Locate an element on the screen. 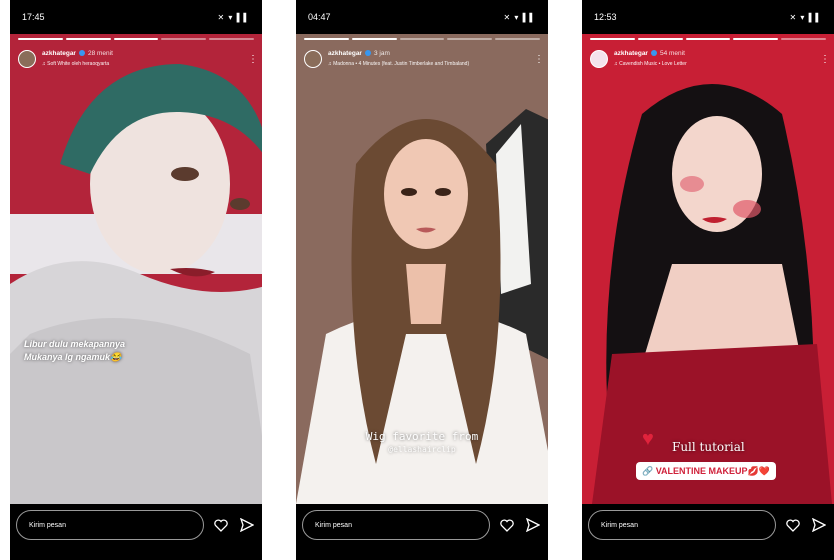 The image size is (834, 560). caption-line-1: Libur dulu mekapannya is located at coordinates (75, 344).